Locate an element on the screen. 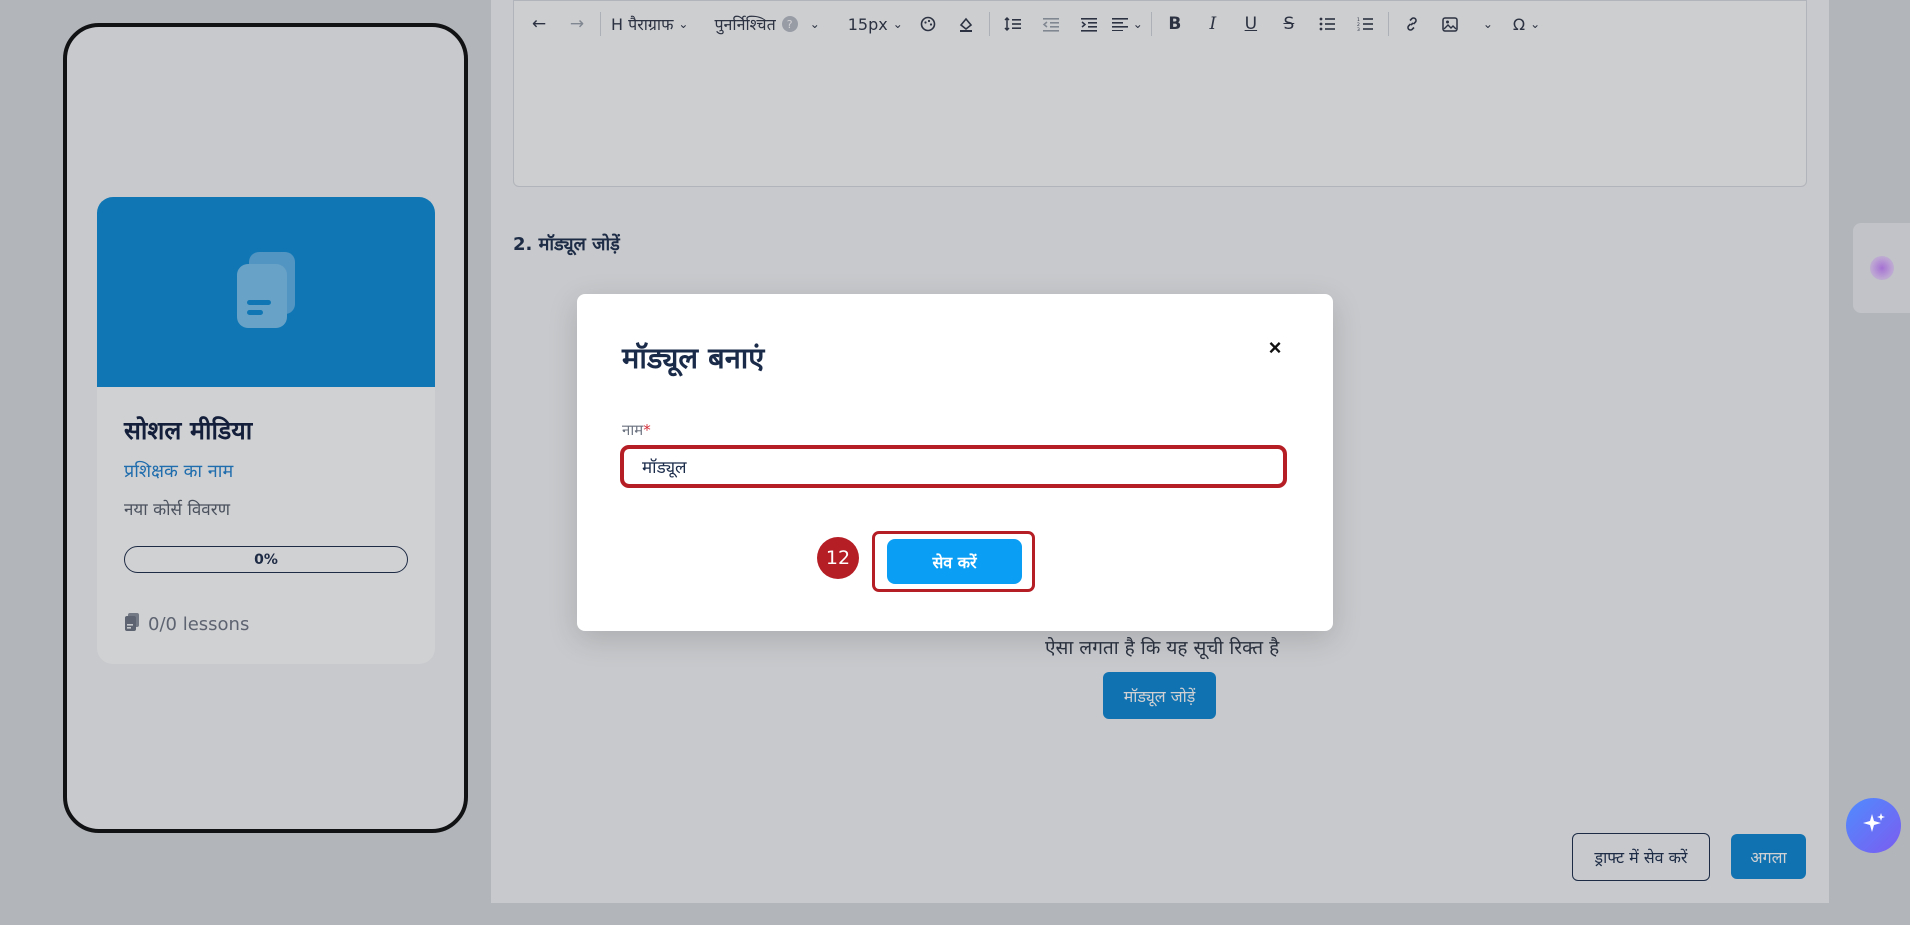 The height and width of the screenshot is (925, 1910). sparkle-icon is located at coordinates (1874, 825).